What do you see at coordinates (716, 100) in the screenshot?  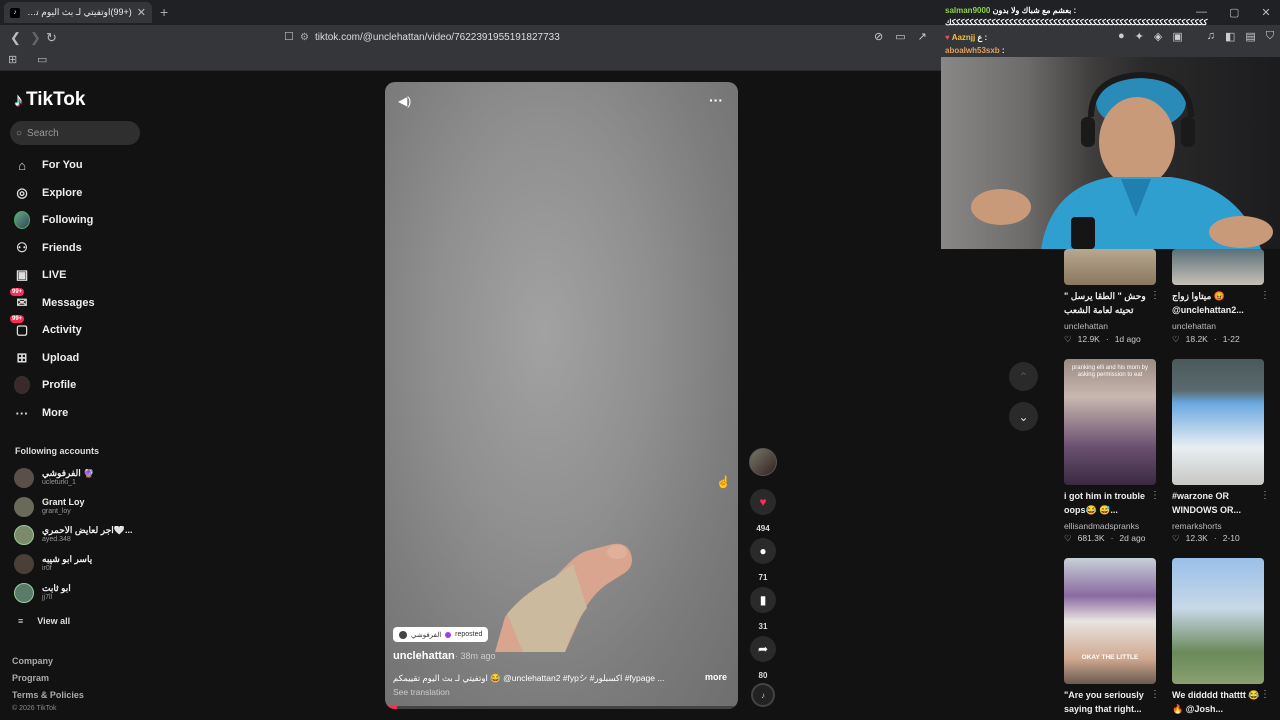 I see `video-options-icon: ···` at bounding box center [716, 100].